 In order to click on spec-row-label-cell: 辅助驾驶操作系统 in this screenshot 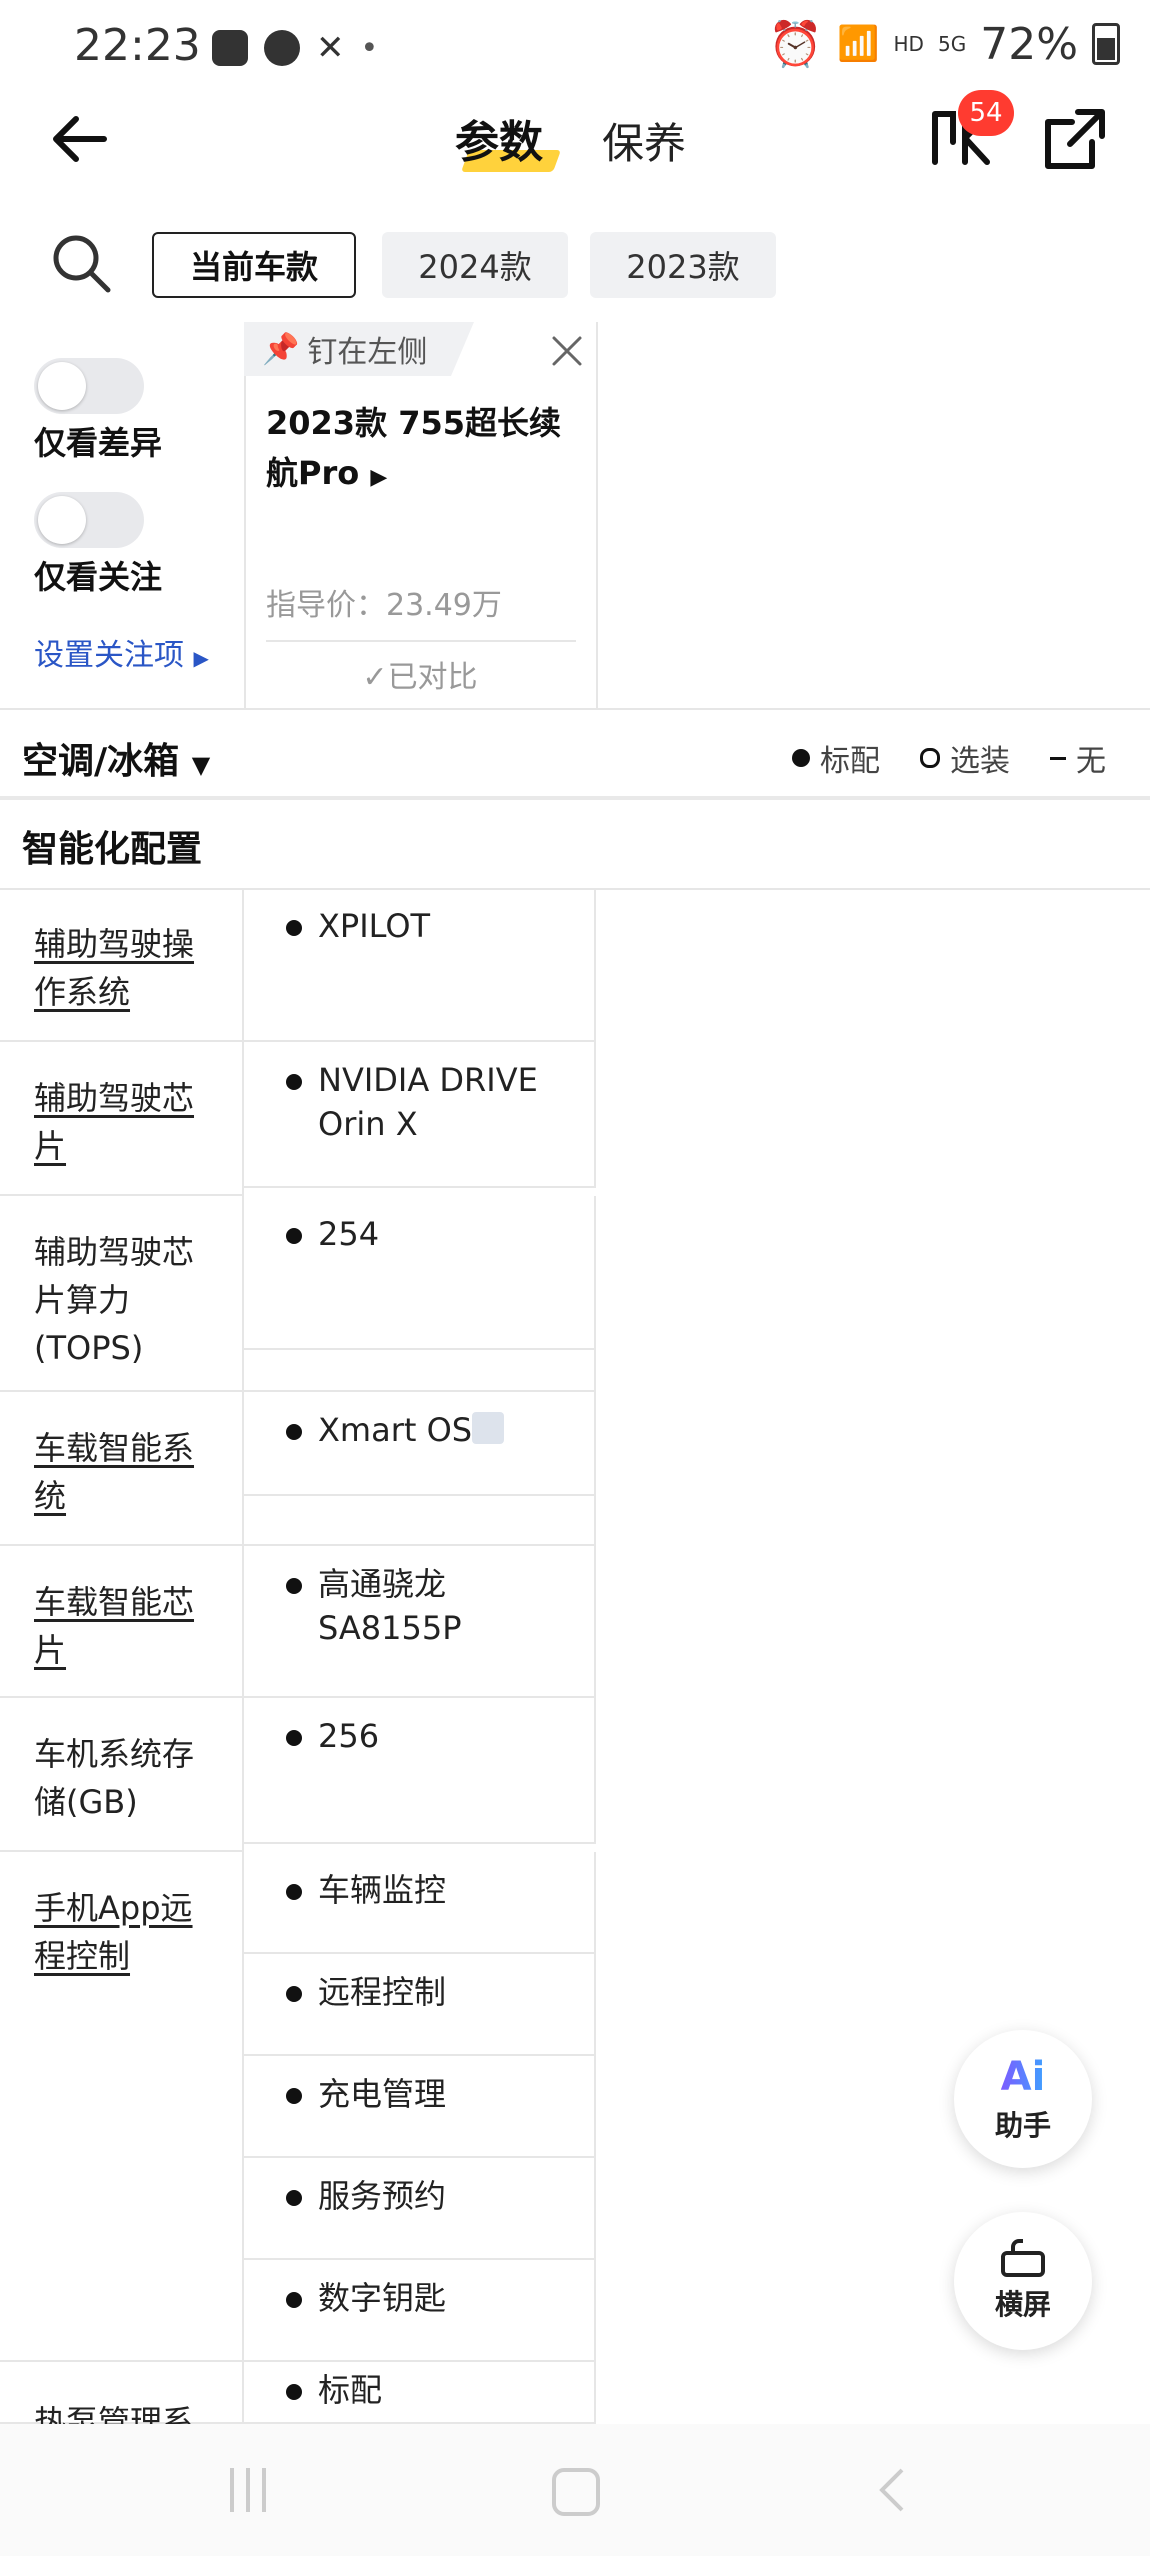, I will do `click(122, 965)`.